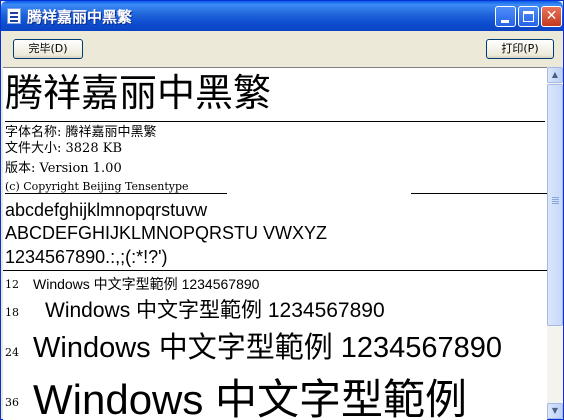 Image resolution: width=564 pixels, height=420 pixels. What do you see at coordinates (12, 312) in the screenshot?
I see `size-label: 18` at bounding box center [12, 312].